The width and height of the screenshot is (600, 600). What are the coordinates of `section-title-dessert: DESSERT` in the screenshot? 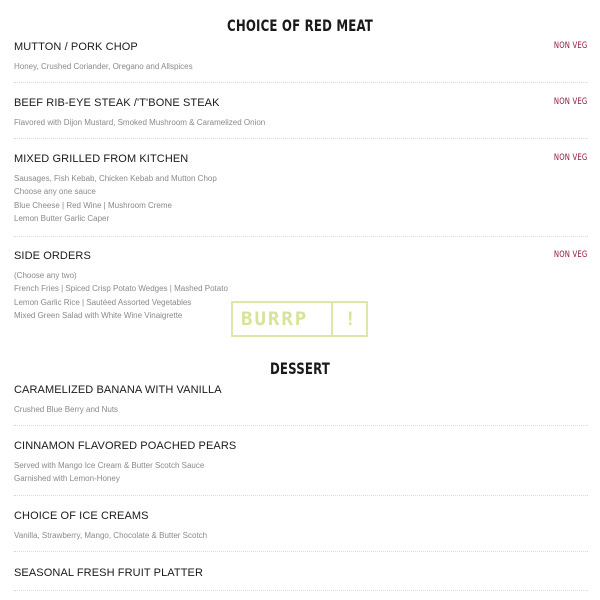 It's located at (300, 368).